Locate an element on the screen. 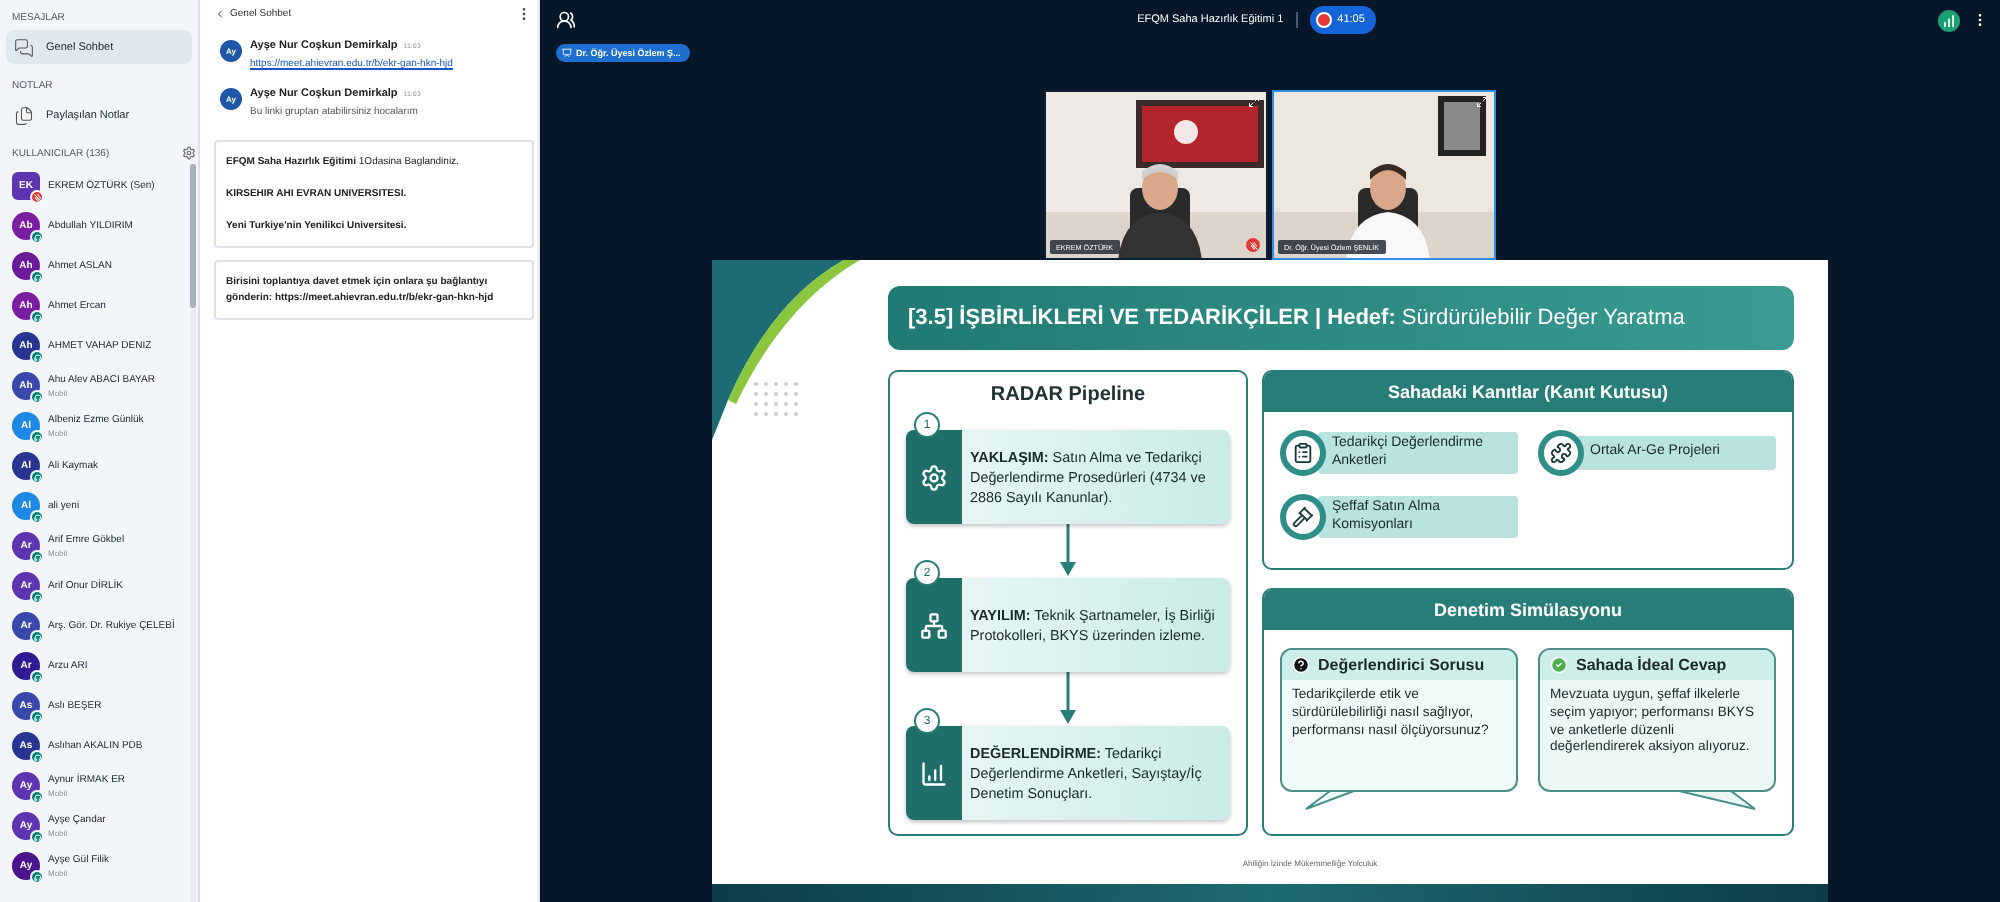 The width and height of the screenshot is (2000, 902). back-icon is located at coordinates (220, 14).